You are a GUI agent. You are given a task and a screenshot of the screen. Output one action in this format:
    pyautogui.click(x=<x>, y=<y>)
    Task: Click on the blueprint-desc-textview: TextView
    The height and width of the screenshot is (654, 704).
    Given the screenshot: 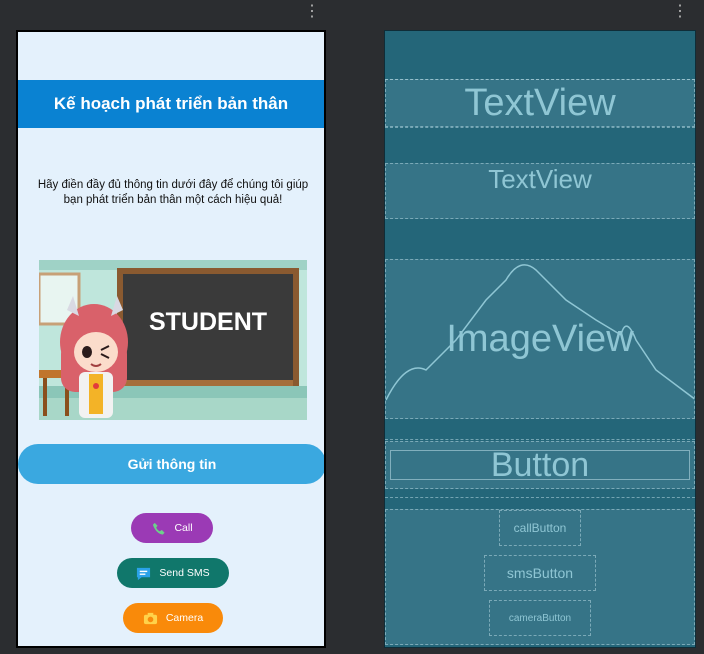 What is the action you would take?
    pyautogui.click(x=540, y=191)
    